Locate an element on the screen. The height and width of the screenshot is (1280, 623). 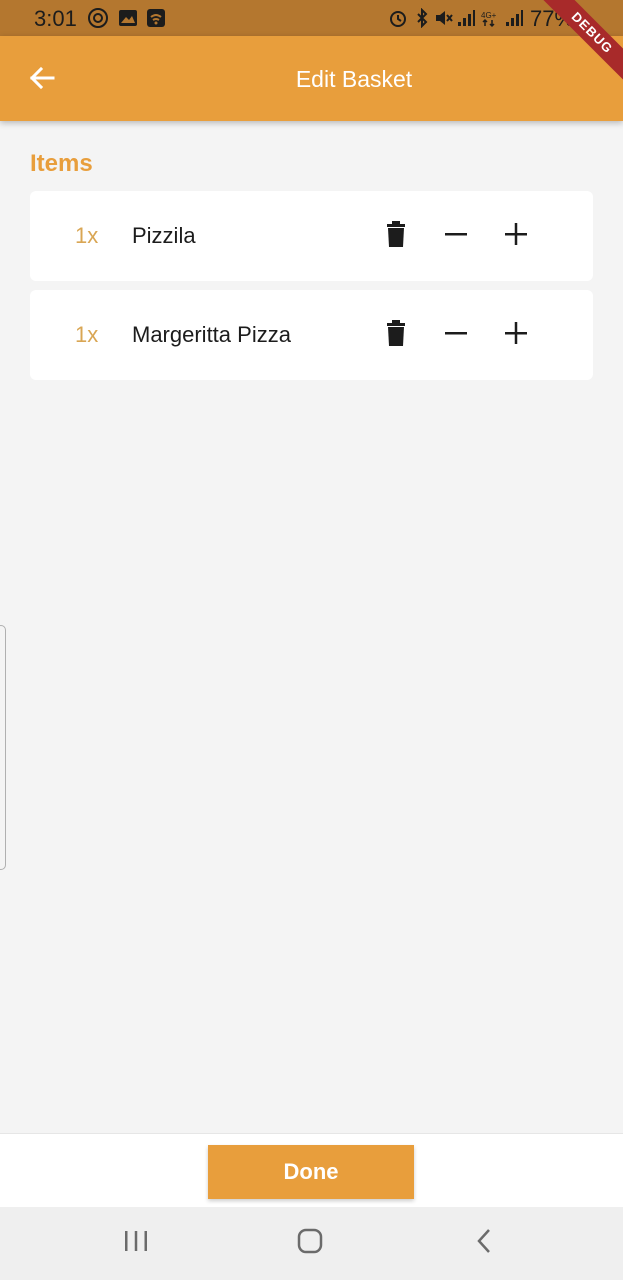
wifi-icon is located at coordinates (156, 18).